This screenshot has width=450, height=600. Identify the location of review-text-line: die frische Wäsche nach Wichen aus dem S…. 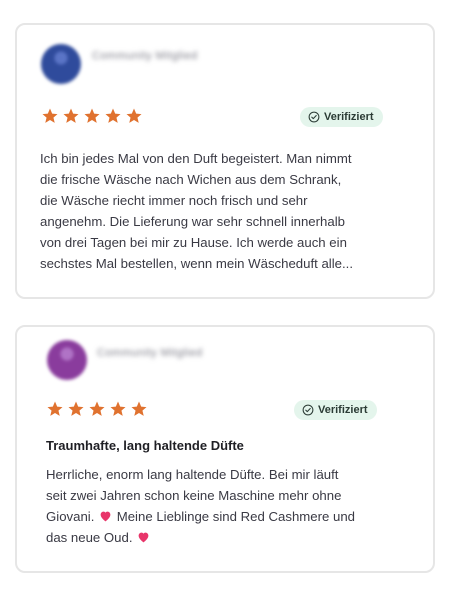
(191, 179).